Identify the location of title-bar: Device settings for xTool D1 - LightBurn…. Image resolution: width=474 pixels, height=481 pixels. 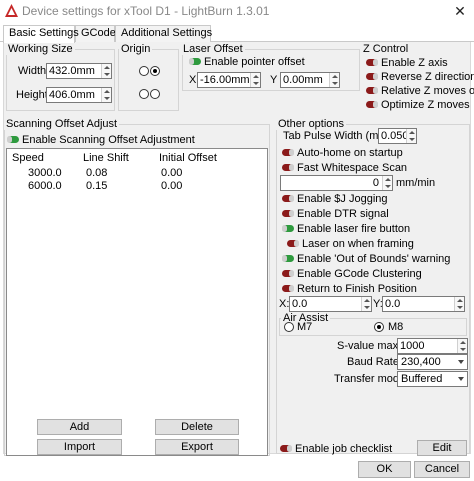
(237, 11).